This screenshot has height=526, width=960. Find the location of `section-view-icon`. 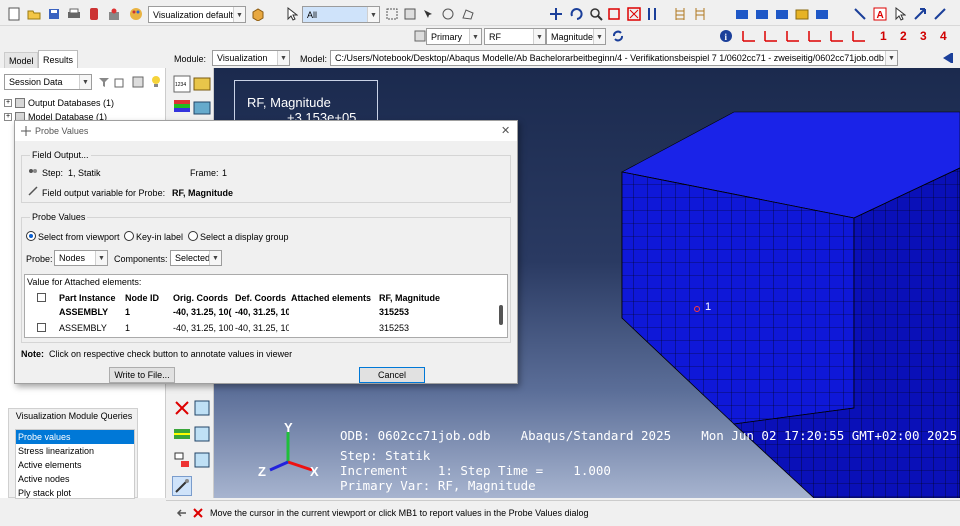

section-view-icon is located at coordinates (182, 408).